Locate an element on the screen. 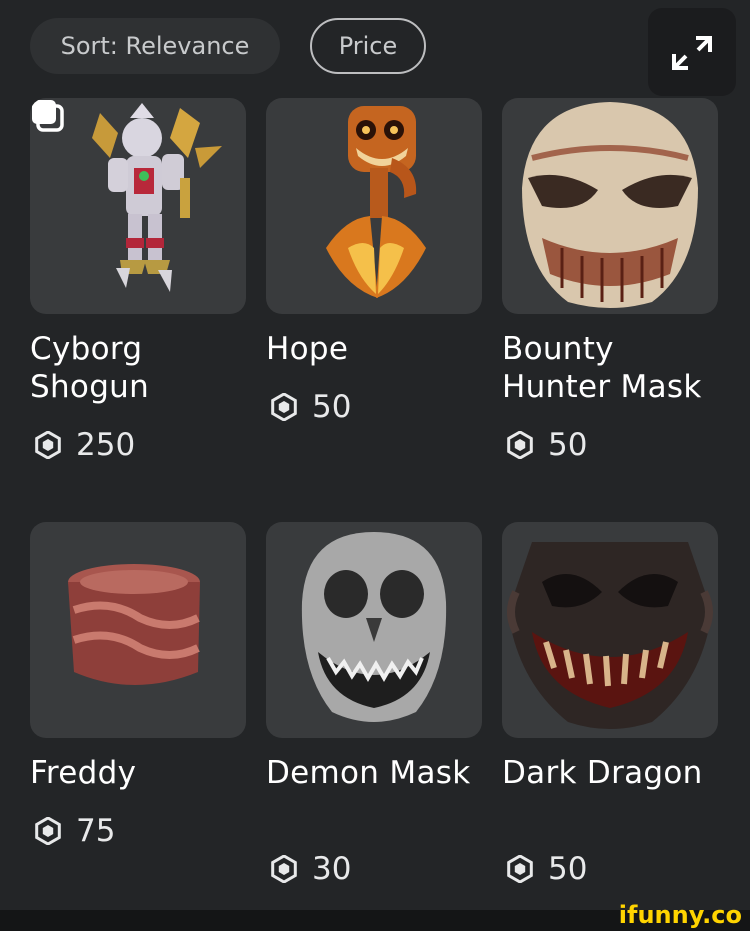 The height and width of the screenshot is (931, 750). item-name: Demon Mask is located at coordinates (381, 773).